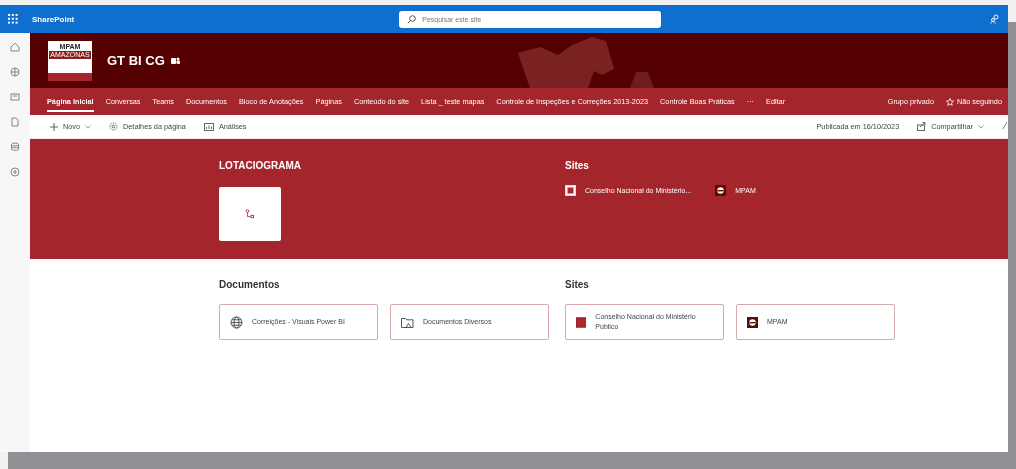 The height and width of the screenshot is (469, 1016). Describe the element at coordinates (261, 165) in the screenshot. I see `section-title: LOTACIOGRAMA` at that location.